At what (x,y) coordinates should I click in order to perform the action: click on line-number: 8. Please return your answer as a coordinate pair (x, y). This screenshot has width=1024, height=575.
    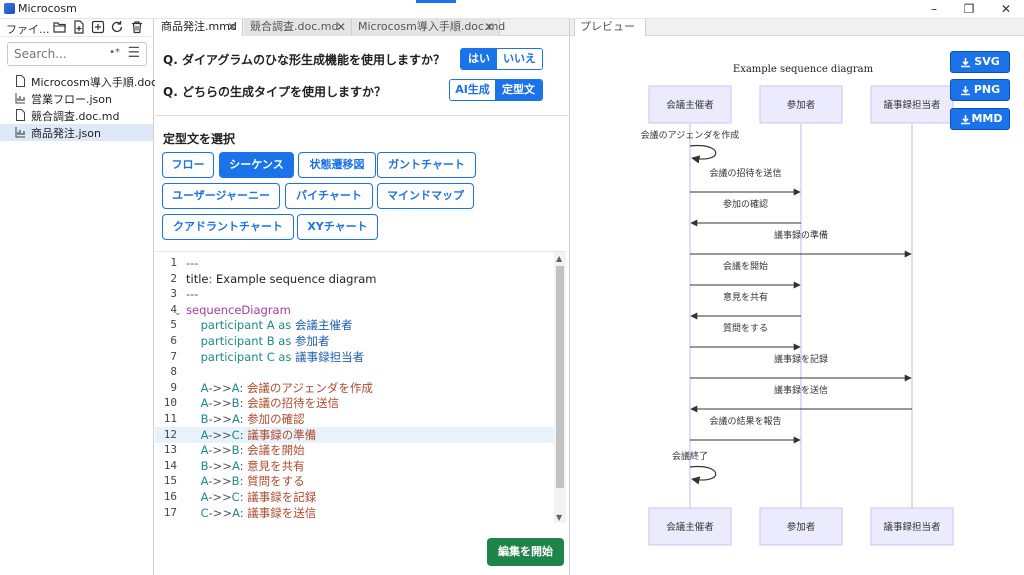
    Looking at the image, I should click on (173, 372).